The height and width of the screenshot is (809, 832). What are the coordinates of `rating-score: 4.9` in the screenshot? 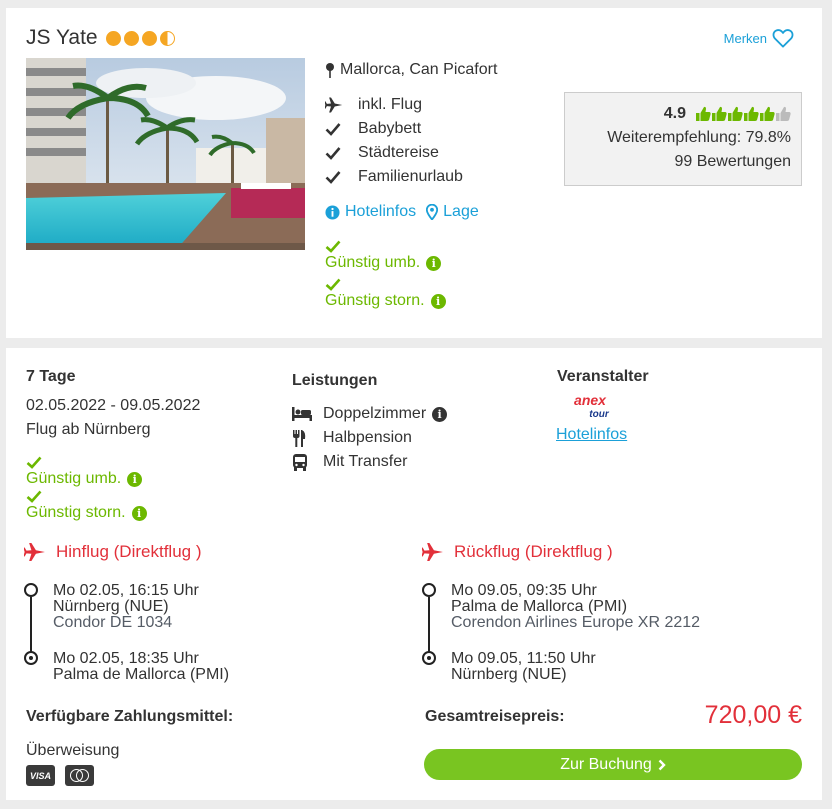 It's located at (674, 113).